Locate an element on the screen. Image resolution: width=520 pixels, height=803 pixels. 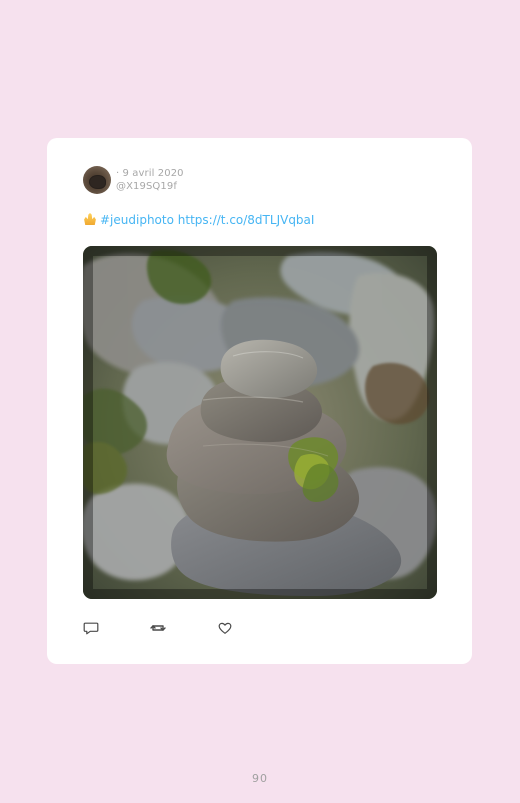
tweet-url-link: https://t.co/8dTLJVqbaI is located at coordinates (246, 220).